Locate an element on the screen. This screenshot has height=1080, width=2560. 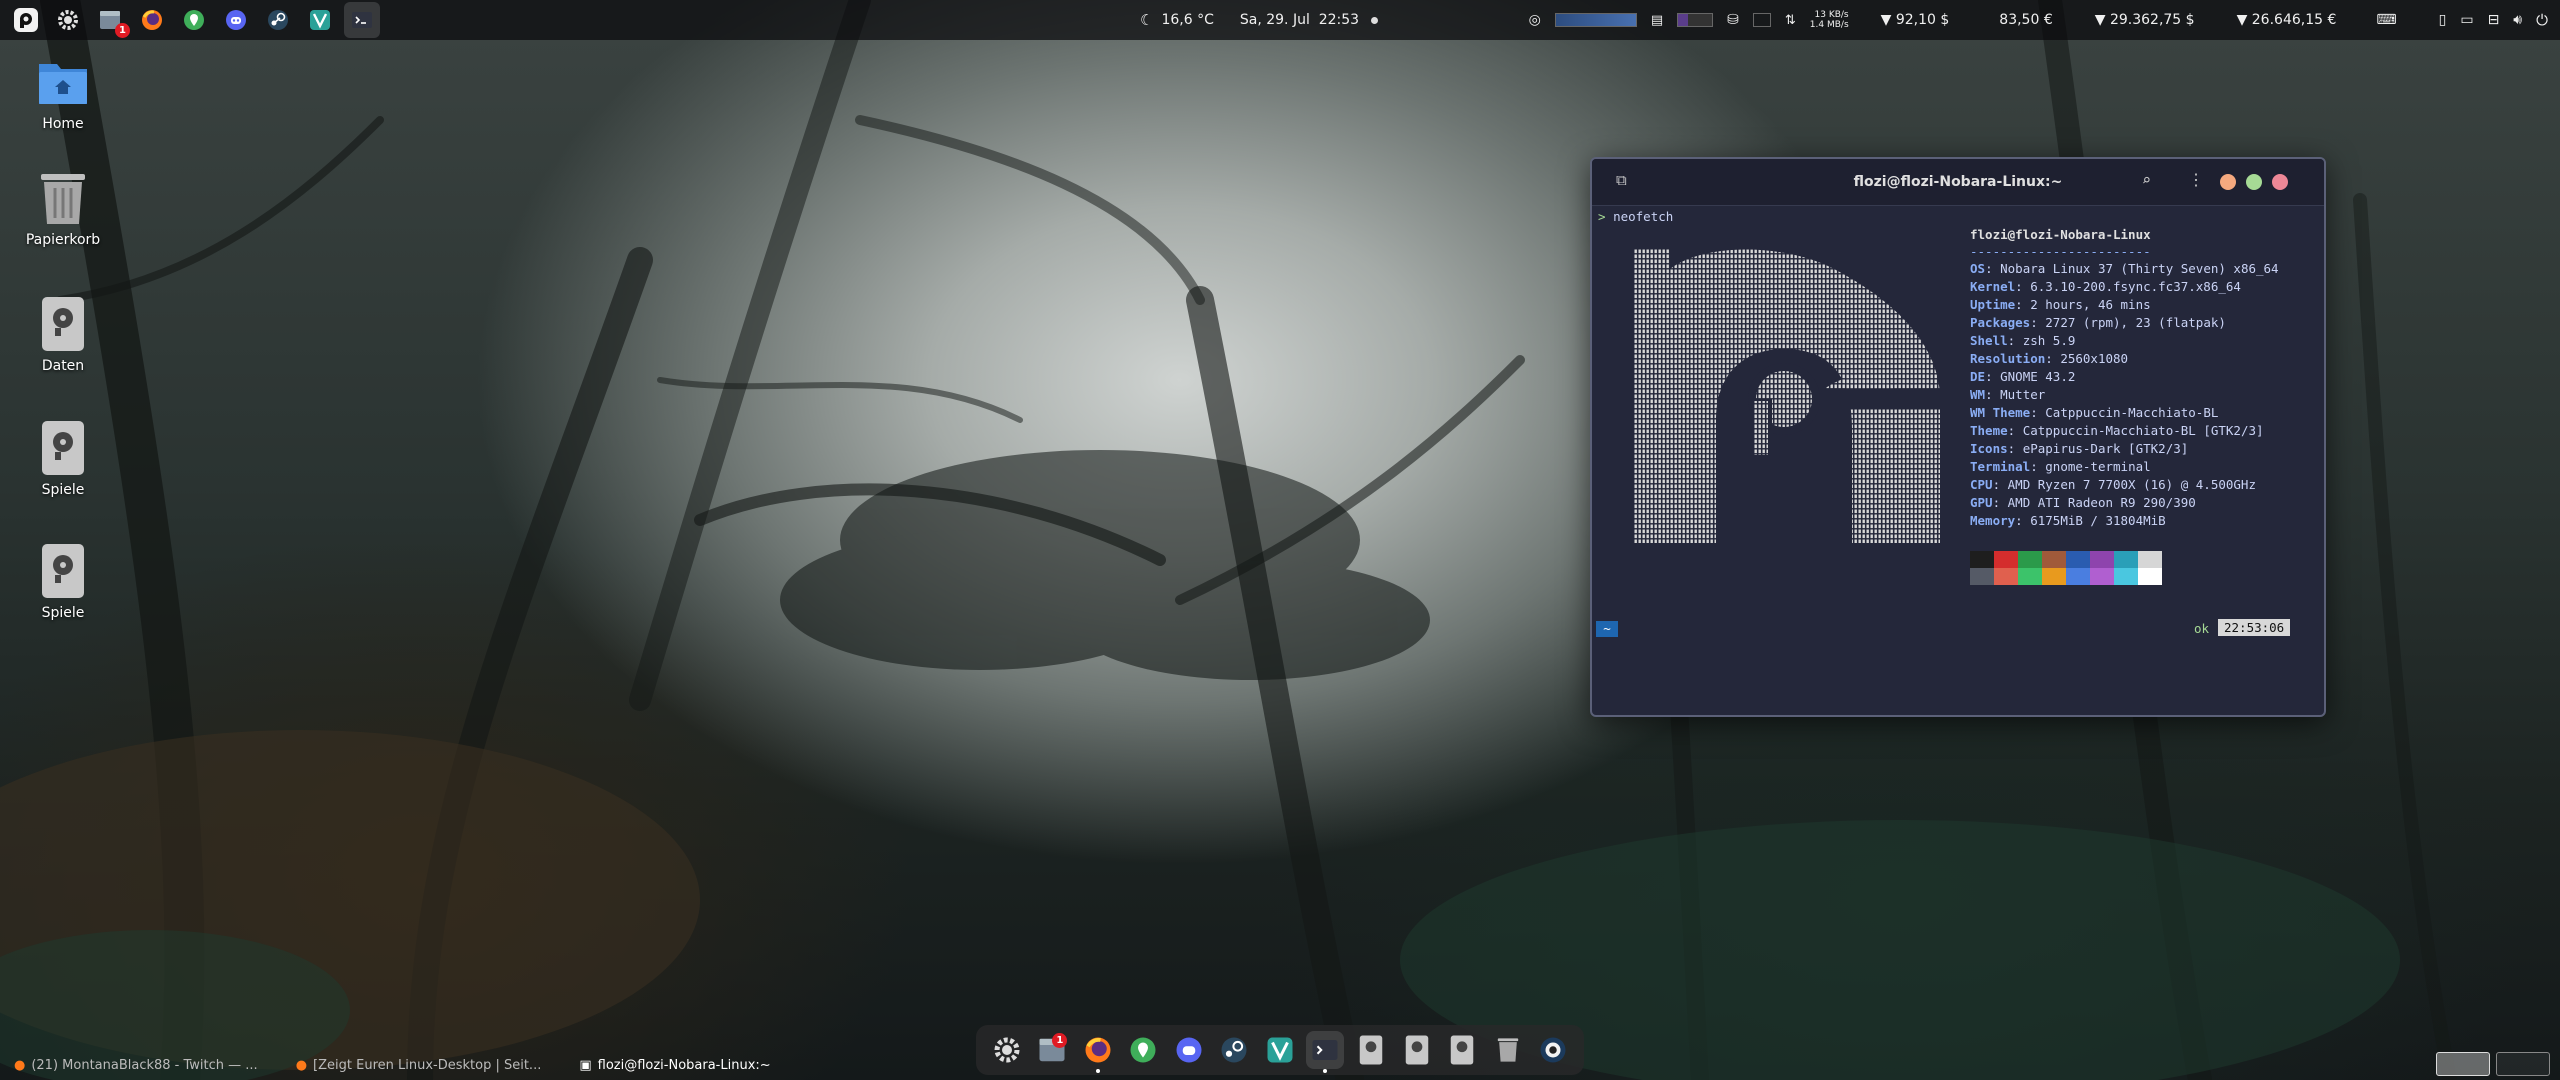
task-terminal: ▣ flozi@flozi-Nobara-Linux:~ is located at coordinates (674, 1065).